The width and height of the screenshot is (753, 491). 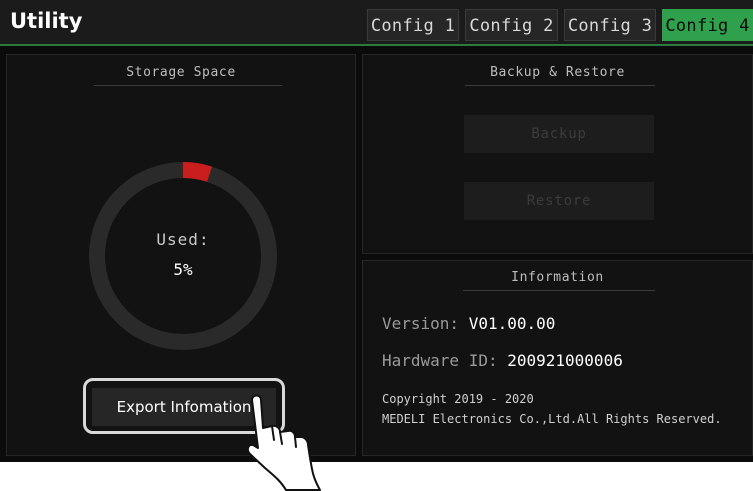 I want to click on tab-config-2: Config 2, so click(x=511, y=25).